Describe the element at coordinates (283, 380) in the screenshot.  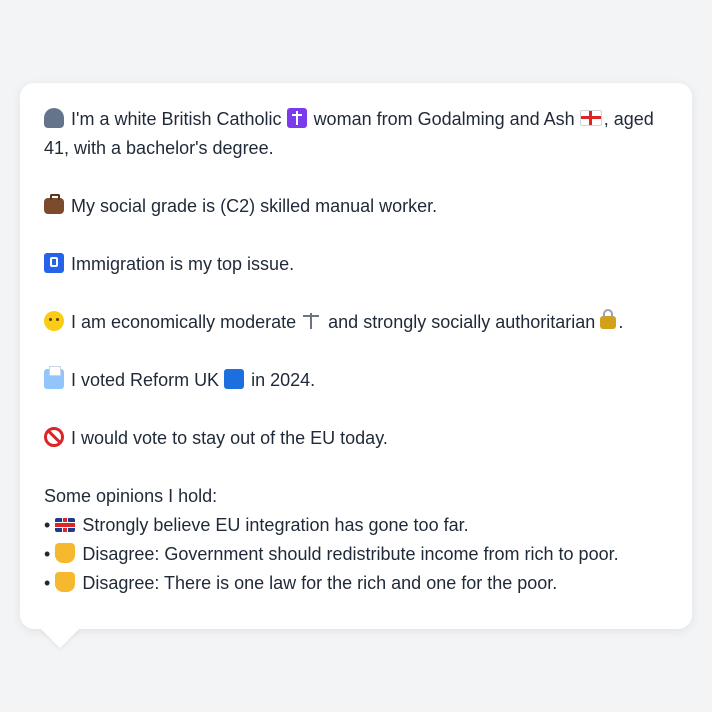
I see `vote-text-2: in 2024.` at that location.